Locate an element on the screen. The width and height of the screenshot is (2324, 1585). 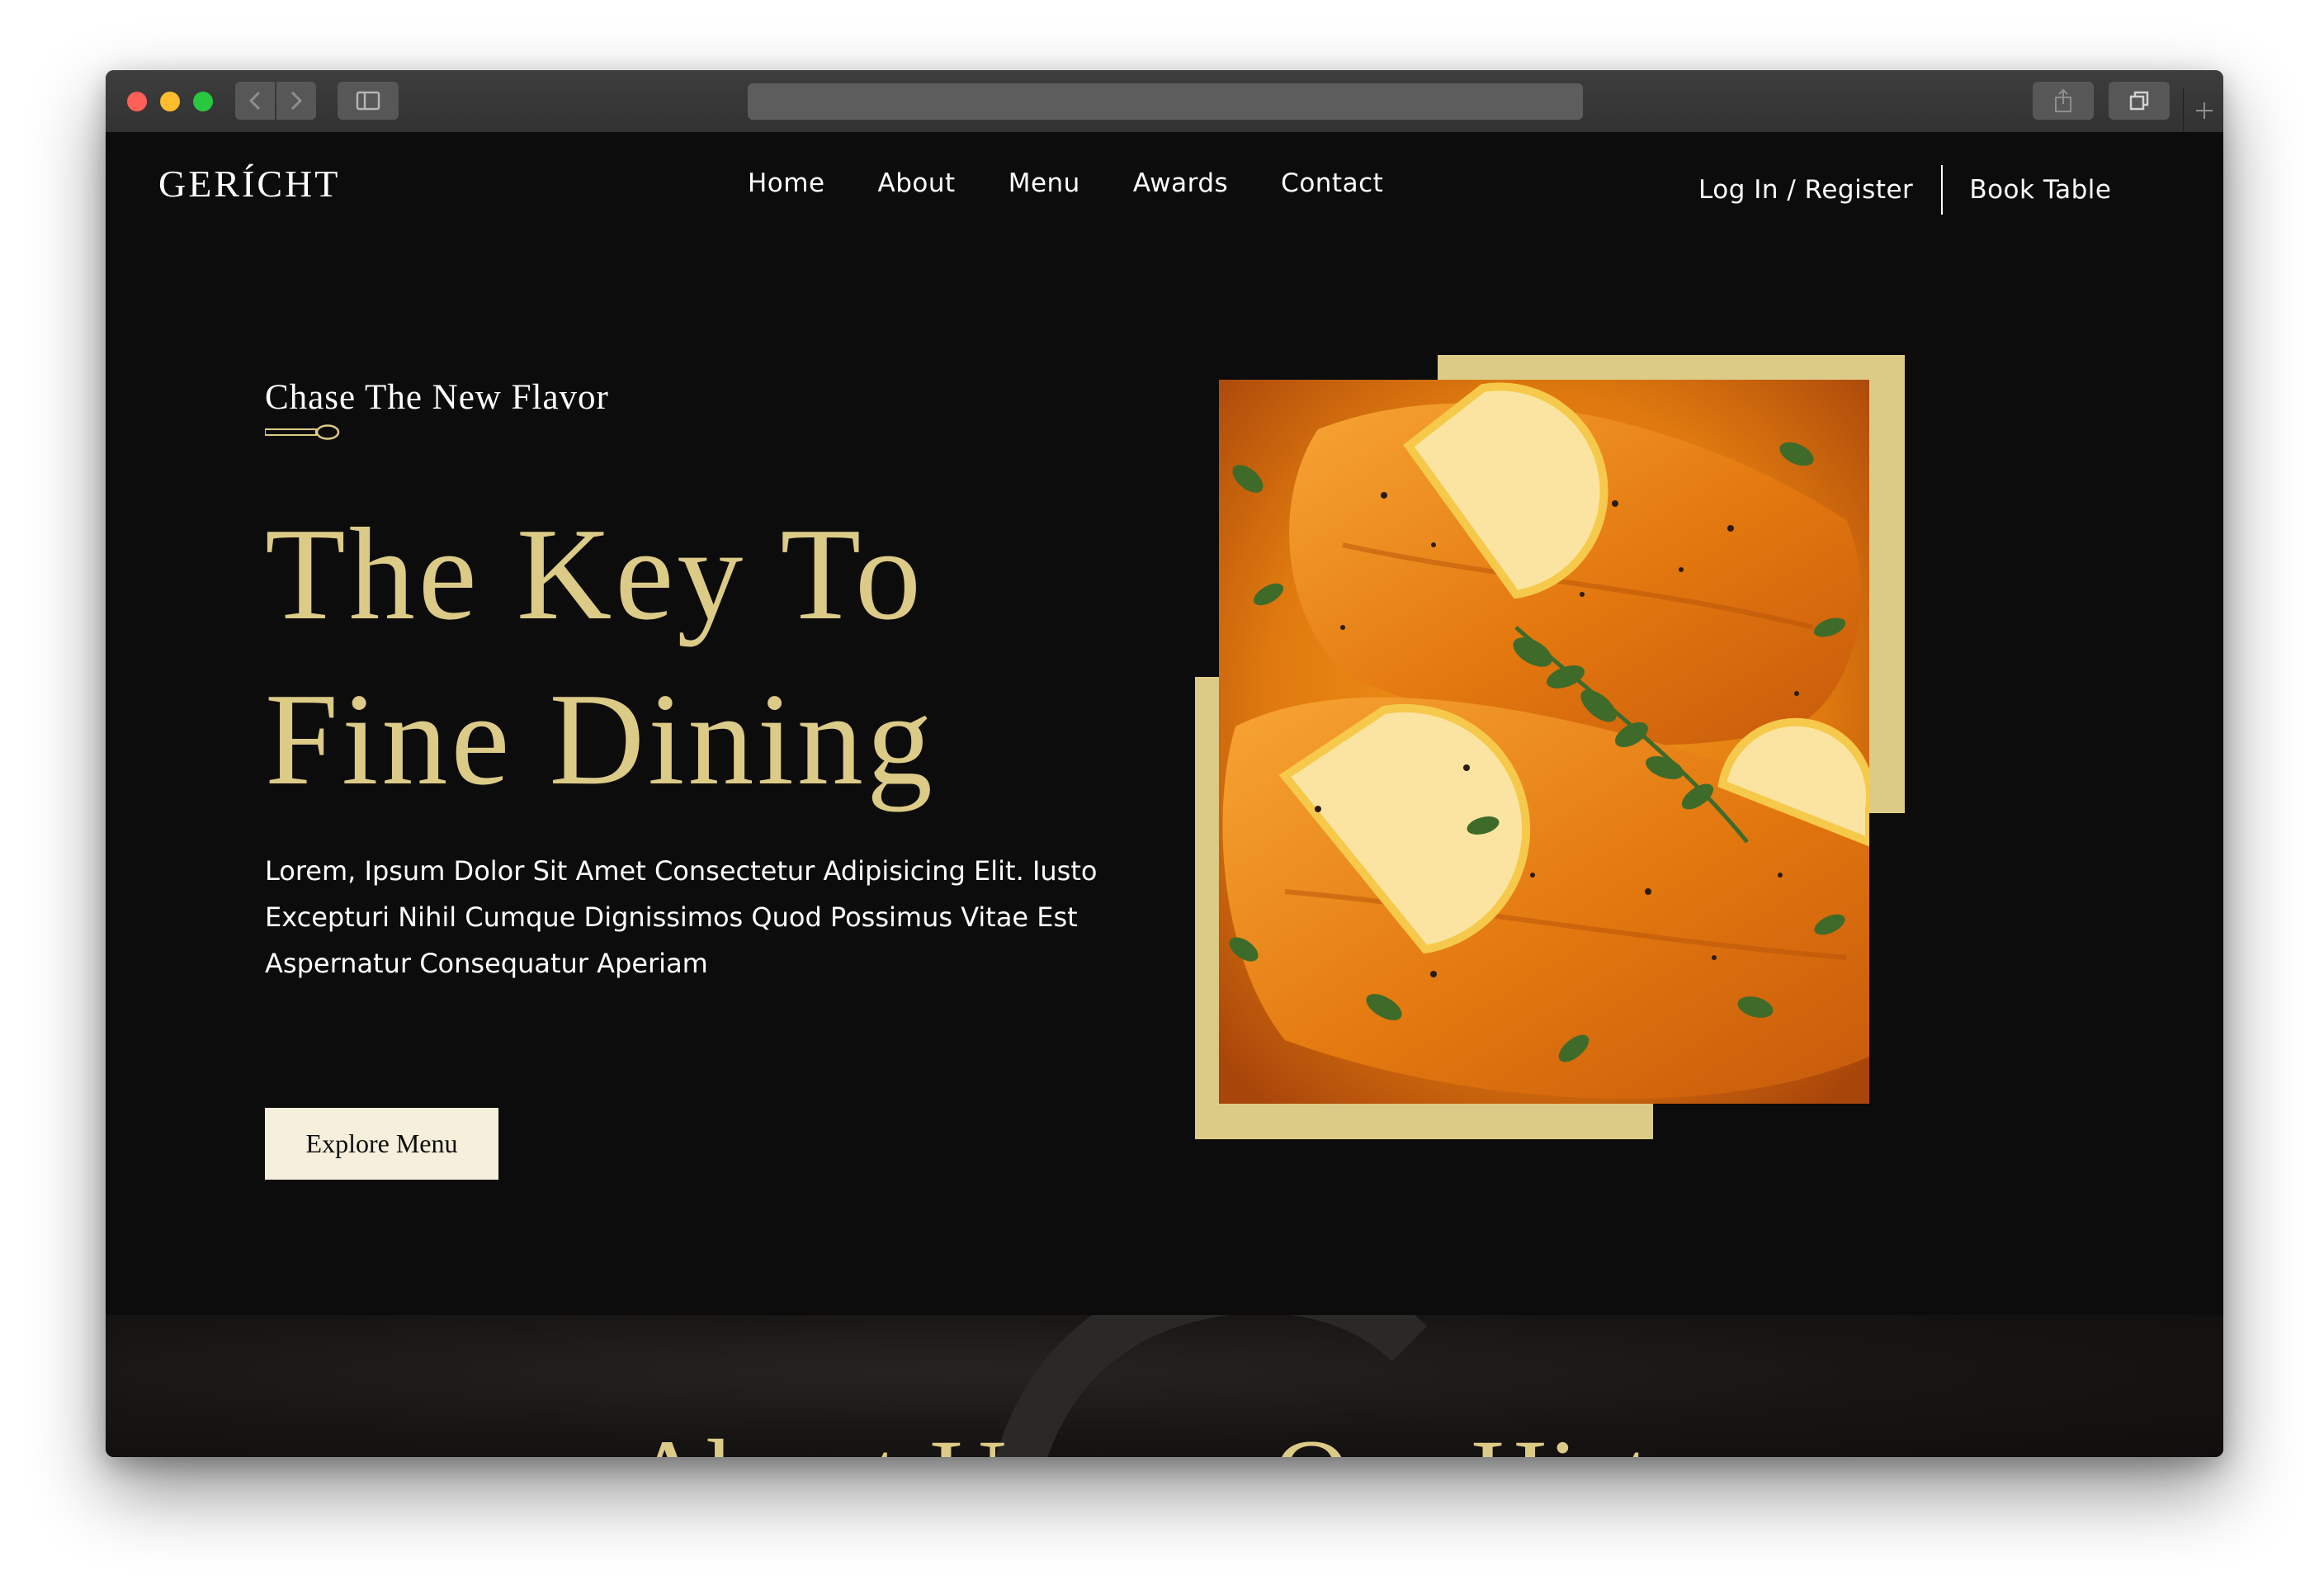
maximize-window-button is located at coordinates (203, 101).